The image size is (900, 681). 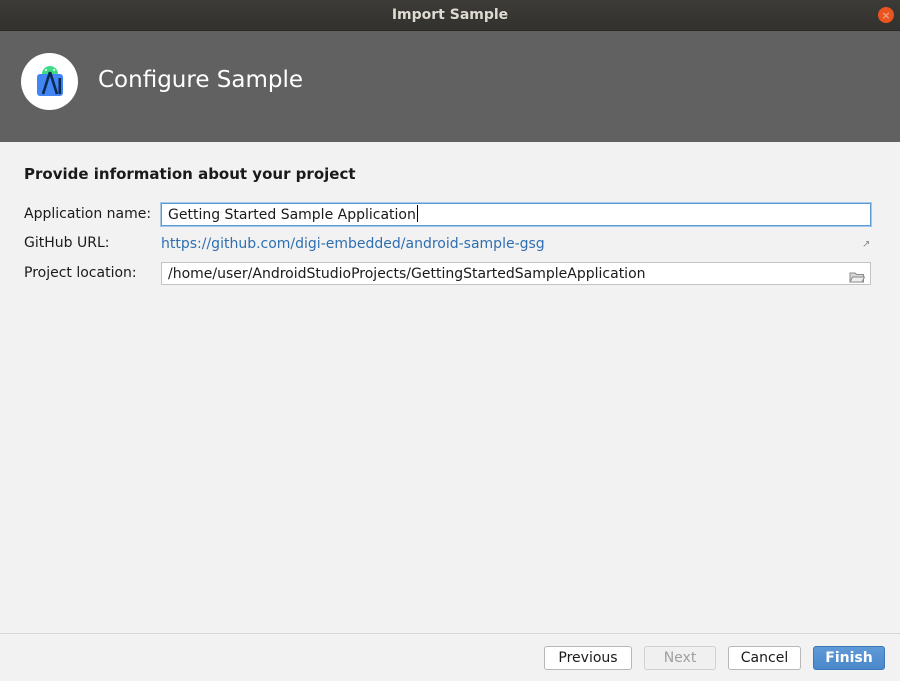 I want to click on text-caret, so click(x=417, y=213).